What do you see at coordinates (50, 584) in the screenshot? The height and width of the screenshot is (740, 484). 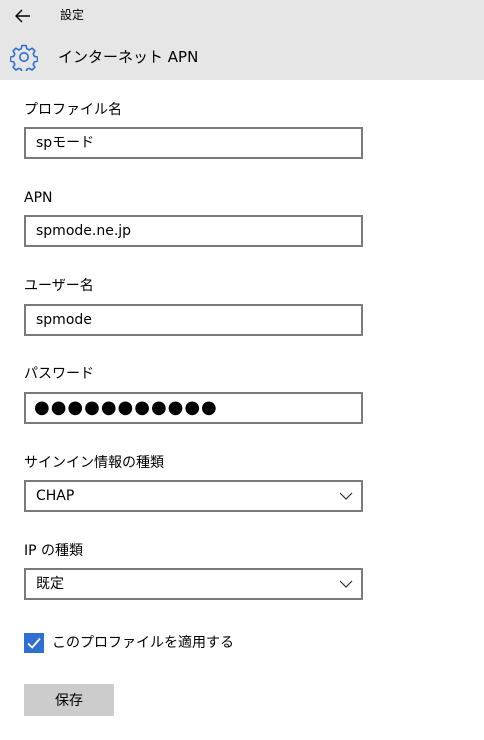 I see `ip-type-value: 既定` at bounding box center [50, 584].